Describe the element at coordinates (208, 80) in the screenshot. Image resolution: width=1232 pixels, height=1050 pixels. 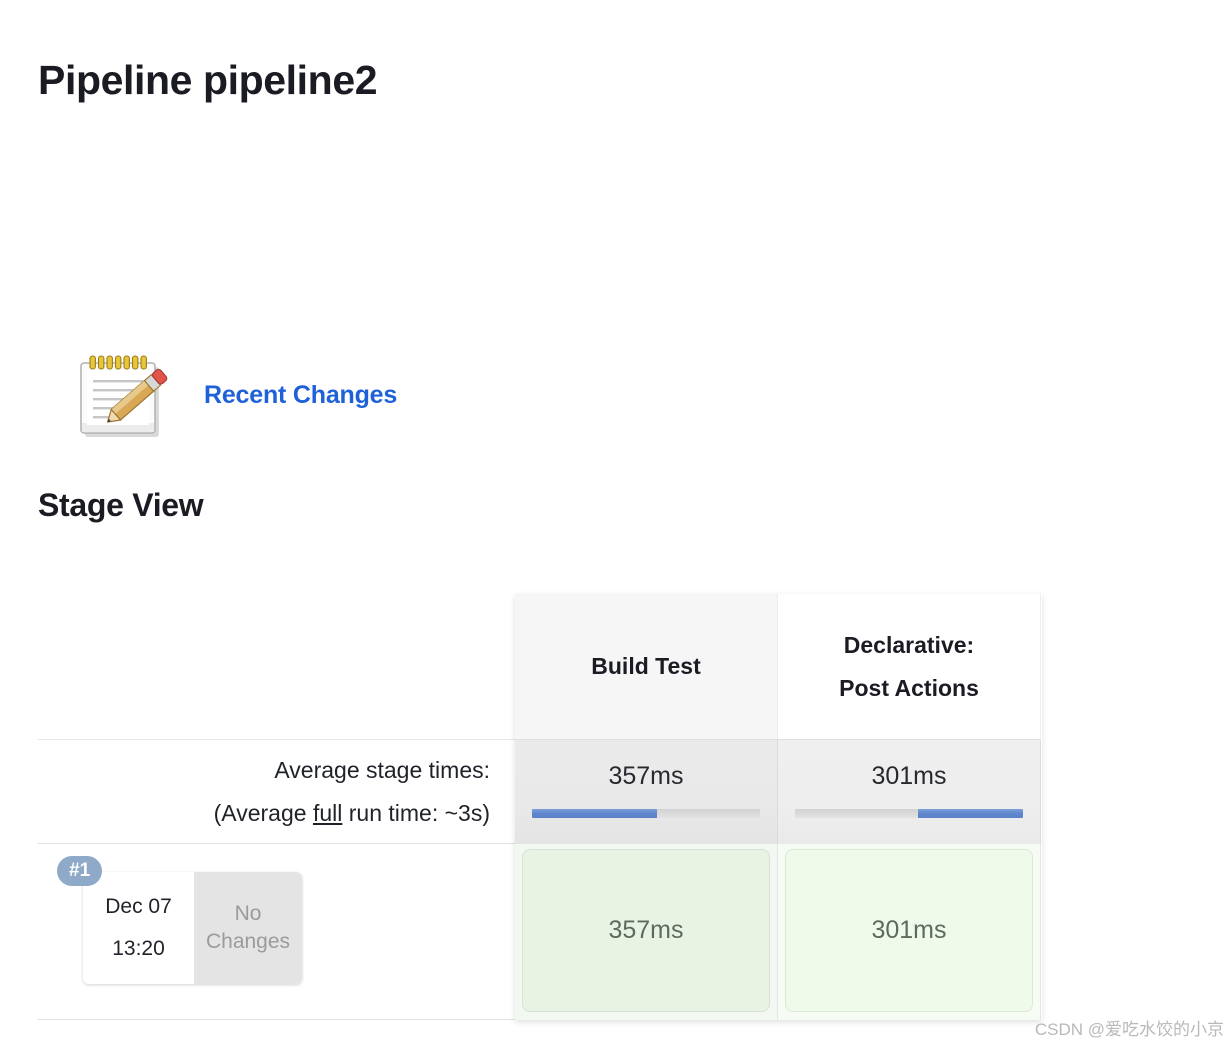
I see `page-title: Pipeline pipeline2` at that location.